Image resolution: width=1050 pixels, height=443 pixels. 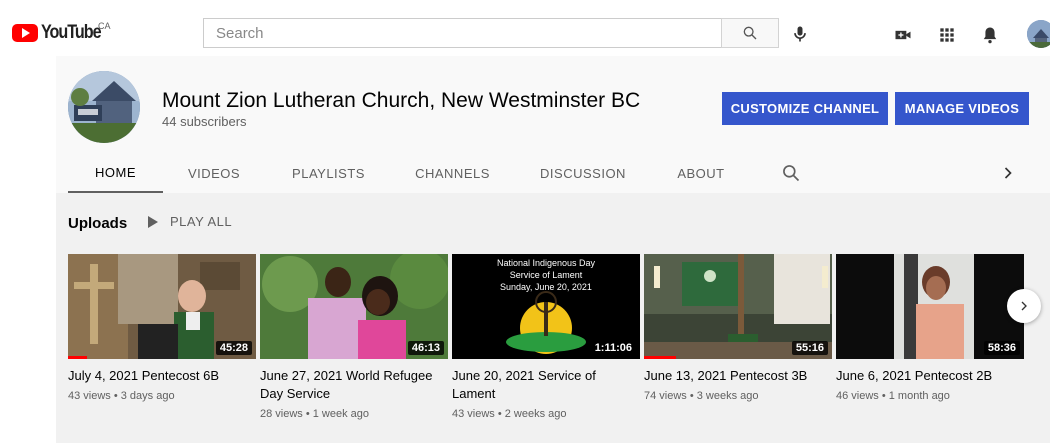 I want to click on account-avatar-image, so click(x=1038, y=34).